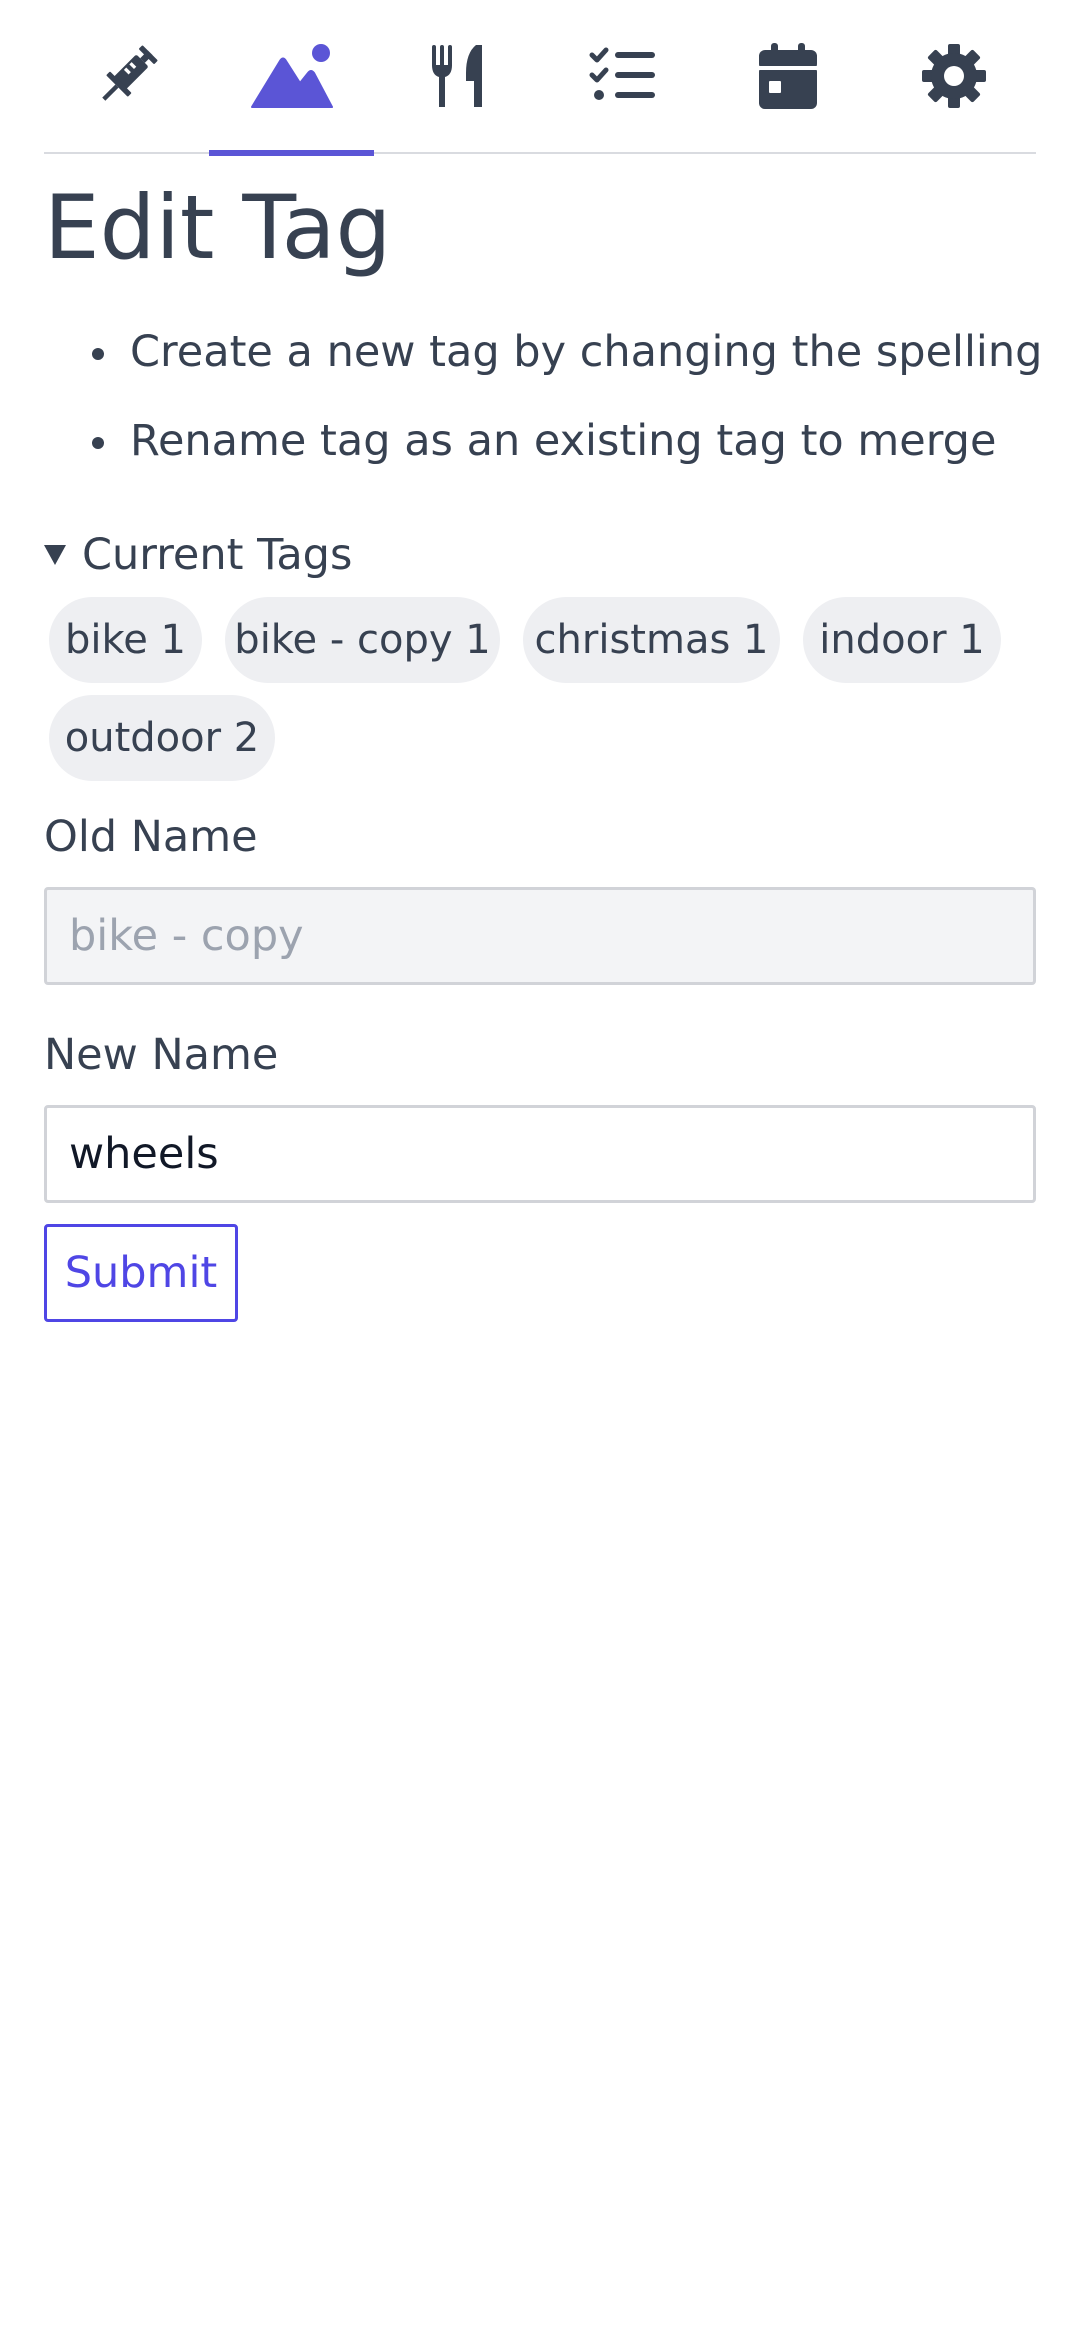 Image resolution: width=1079 pixels, height=2339 pixels. What do you see at coordinates (543, 441) in the screenshot?
I see `tip-item: Rename tag as an existing tag to merge` at bounding box center [543, 441].